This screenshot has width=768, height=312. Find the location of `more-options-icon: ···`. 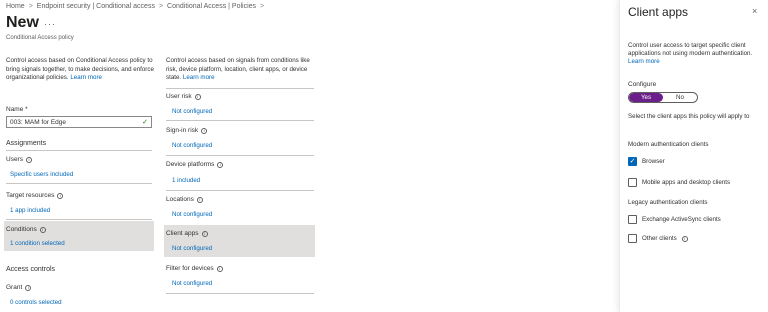

more-options-icon: ··· is located at coordinates (50, 24).